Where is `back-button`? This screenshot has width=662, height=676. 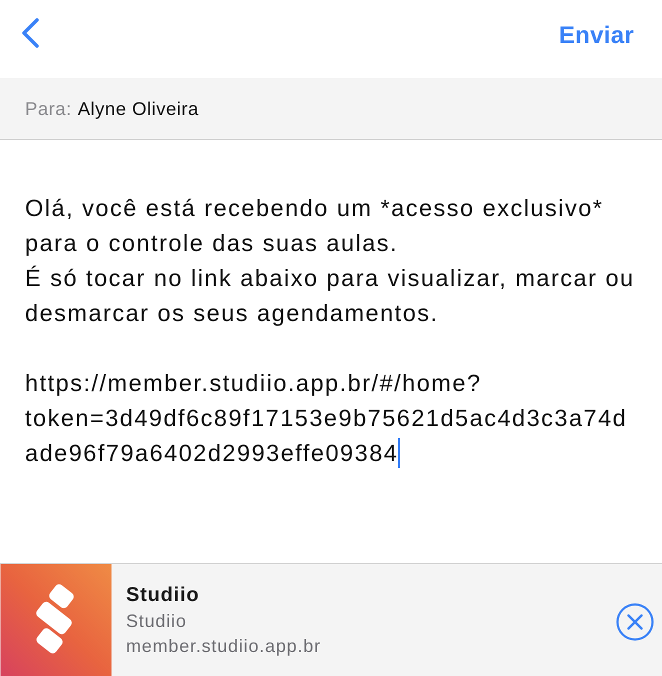 back-button is located at coordinates (30, 33).